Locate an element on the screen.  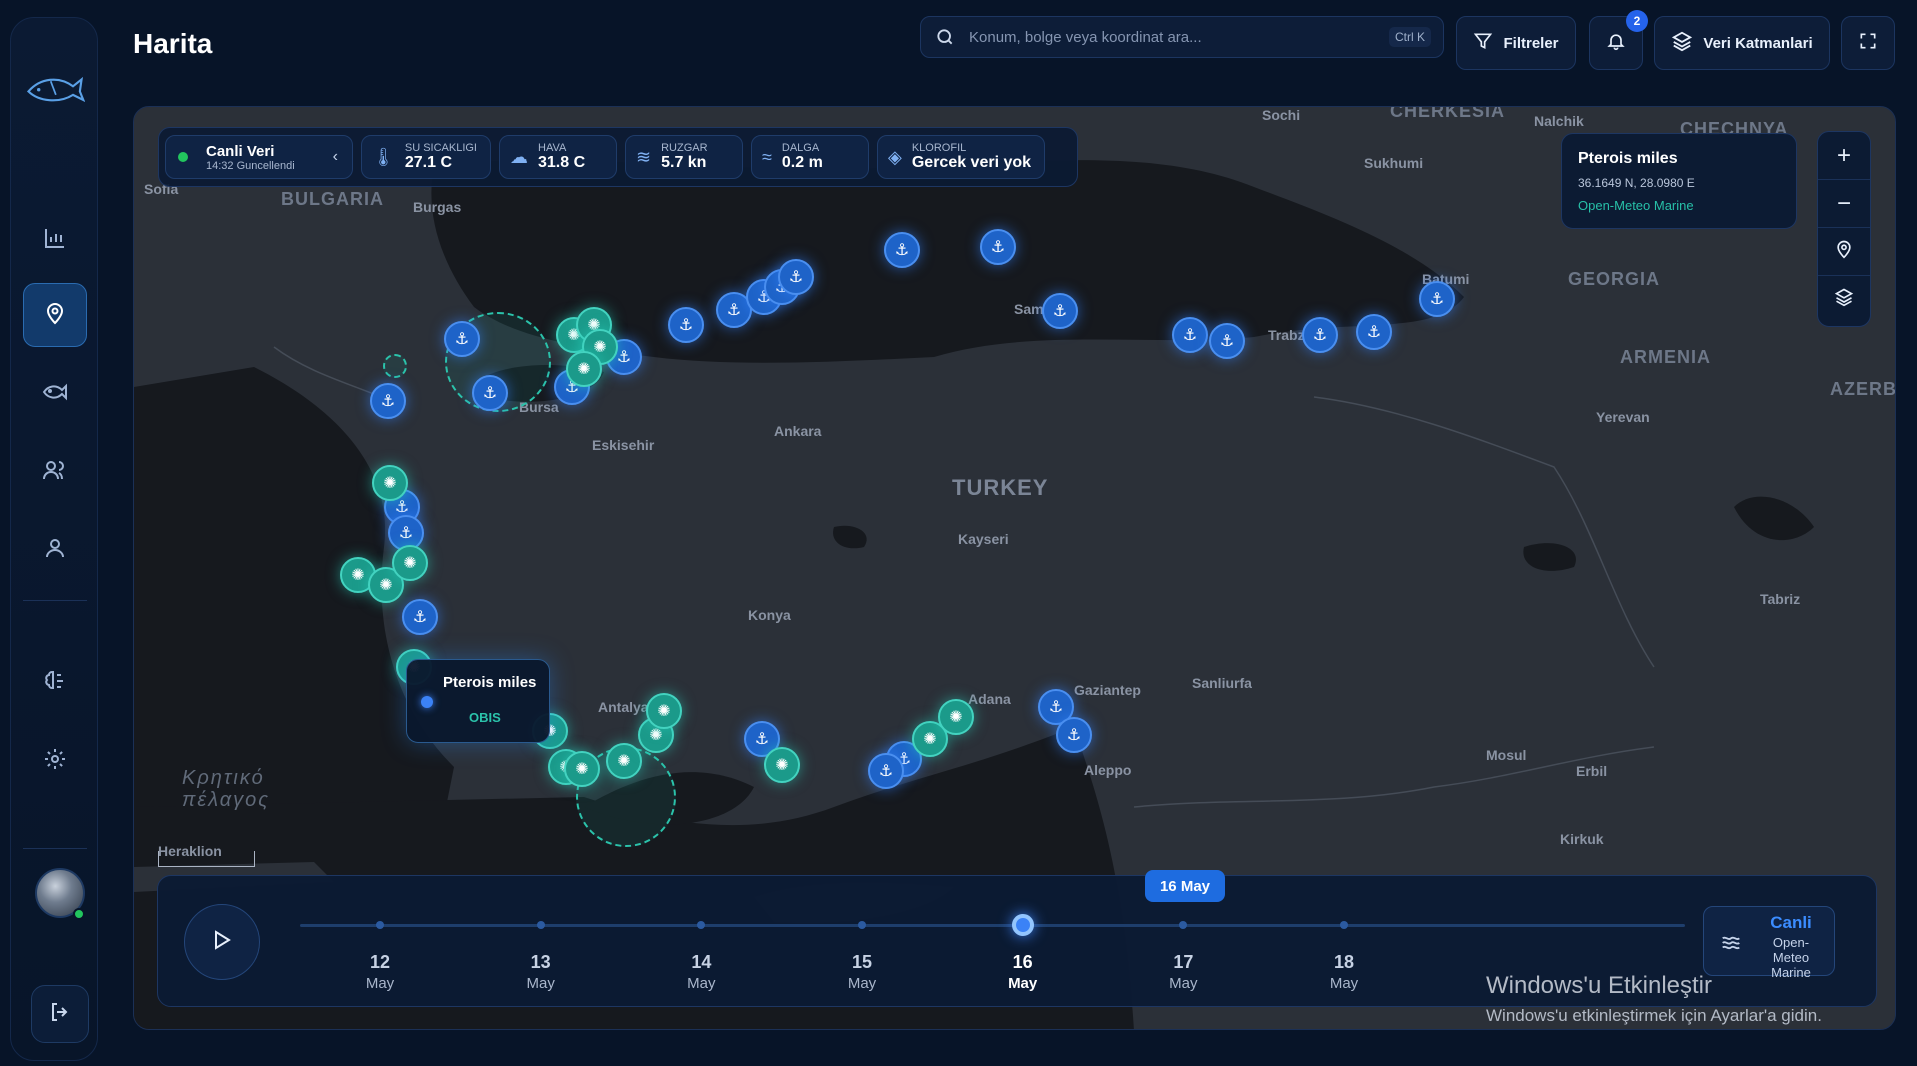
label-erbil: Erbil is located at coordinates (1592, 771).